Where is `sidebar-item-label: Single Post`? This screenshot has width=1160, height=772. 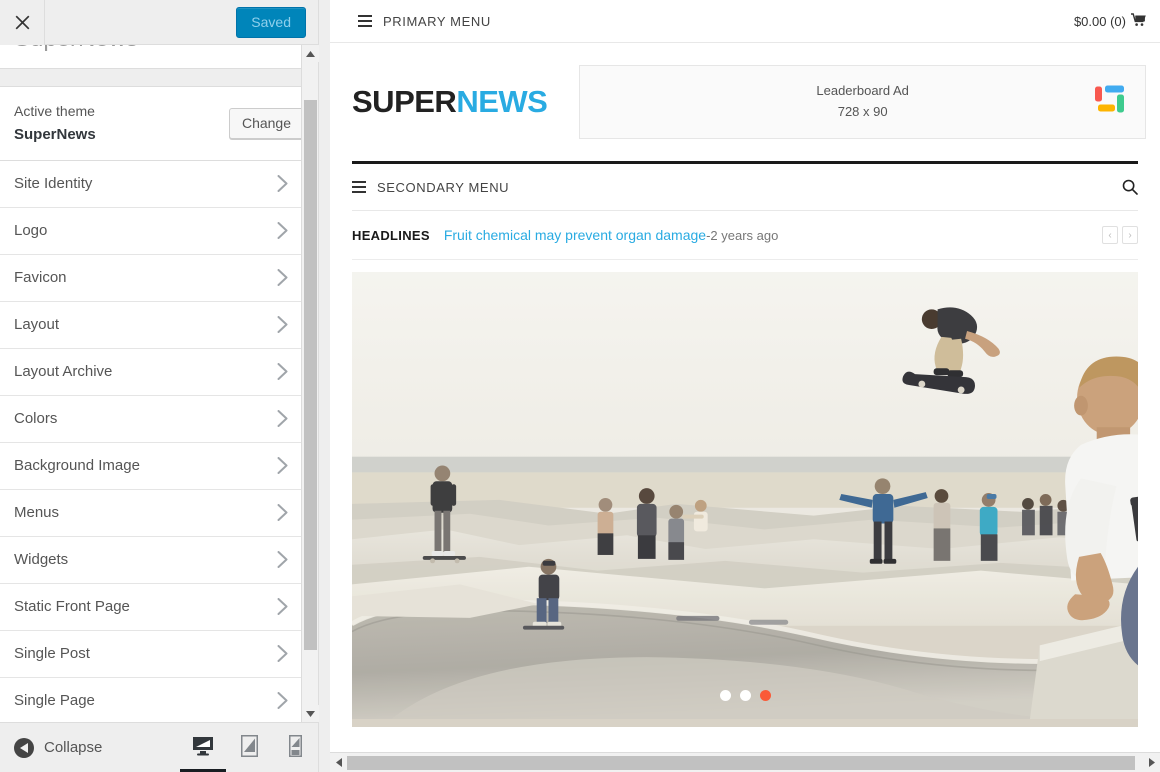 sidebar-item-label: Single Post is located at coordinates (52, 654).